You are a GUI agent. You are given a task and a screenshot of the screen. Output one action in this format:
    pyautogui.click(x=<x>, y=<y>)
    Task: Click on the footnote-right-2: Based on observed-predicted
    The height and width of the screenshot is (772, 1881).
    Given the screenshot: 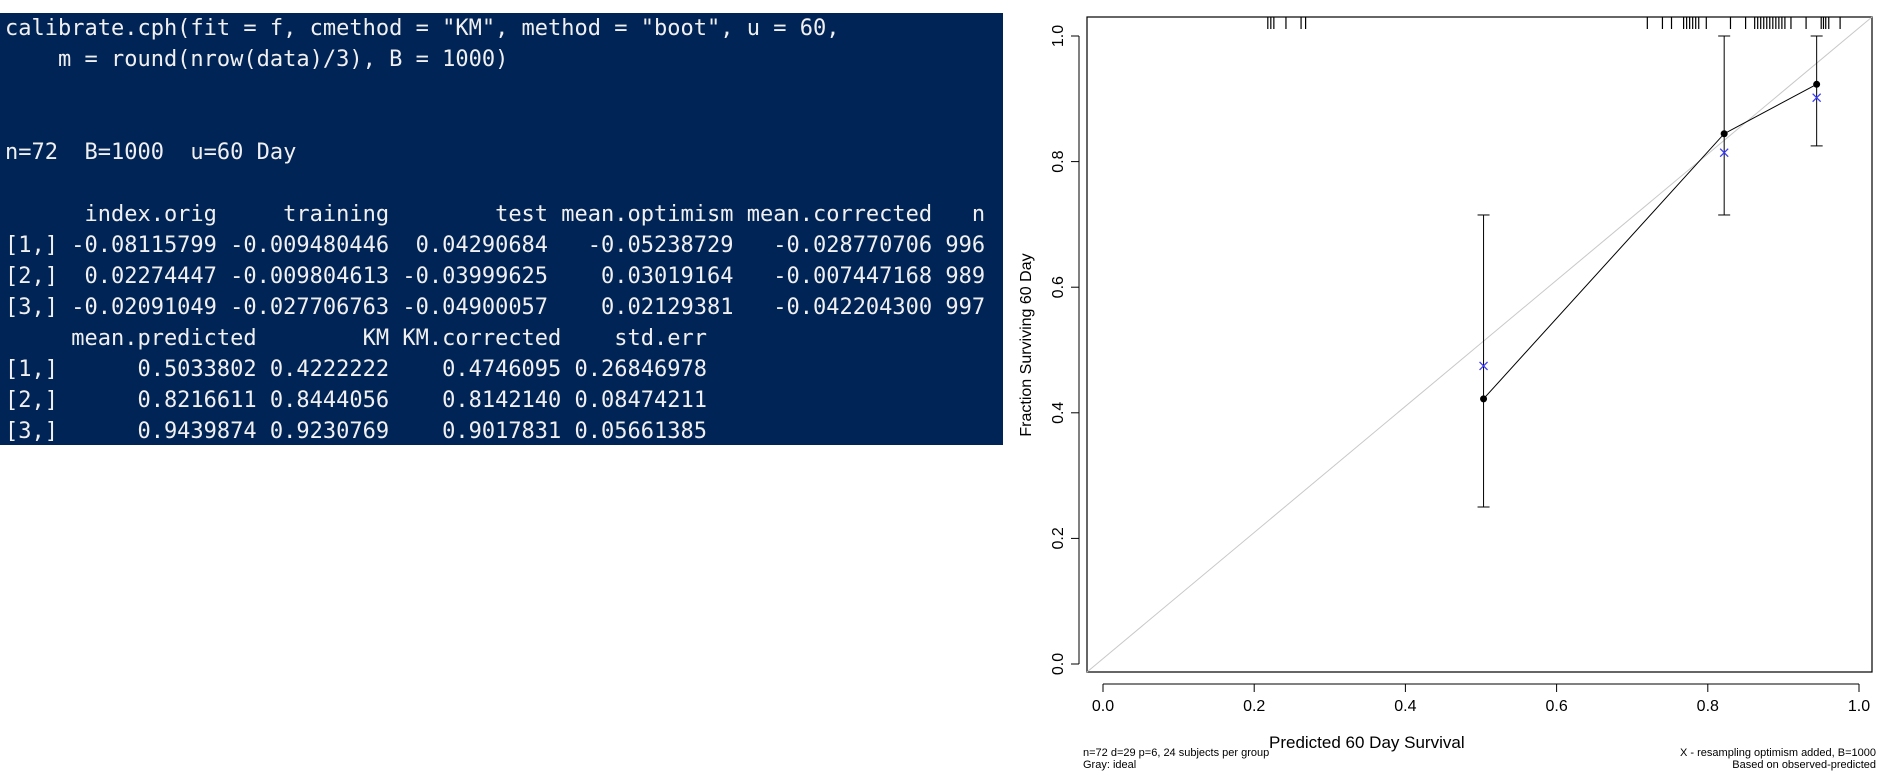 What is the action you would take?
    pyautogui.click(x=1804, y=765)
    